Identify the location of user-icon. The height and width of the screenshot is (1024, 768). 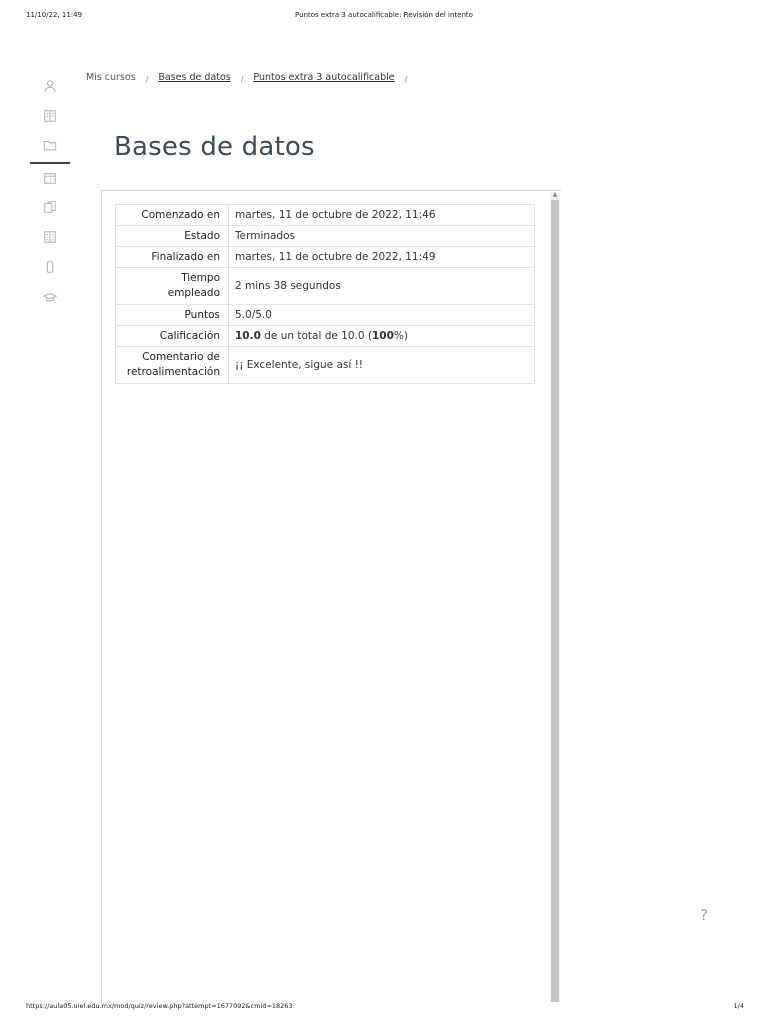
(50, 86).